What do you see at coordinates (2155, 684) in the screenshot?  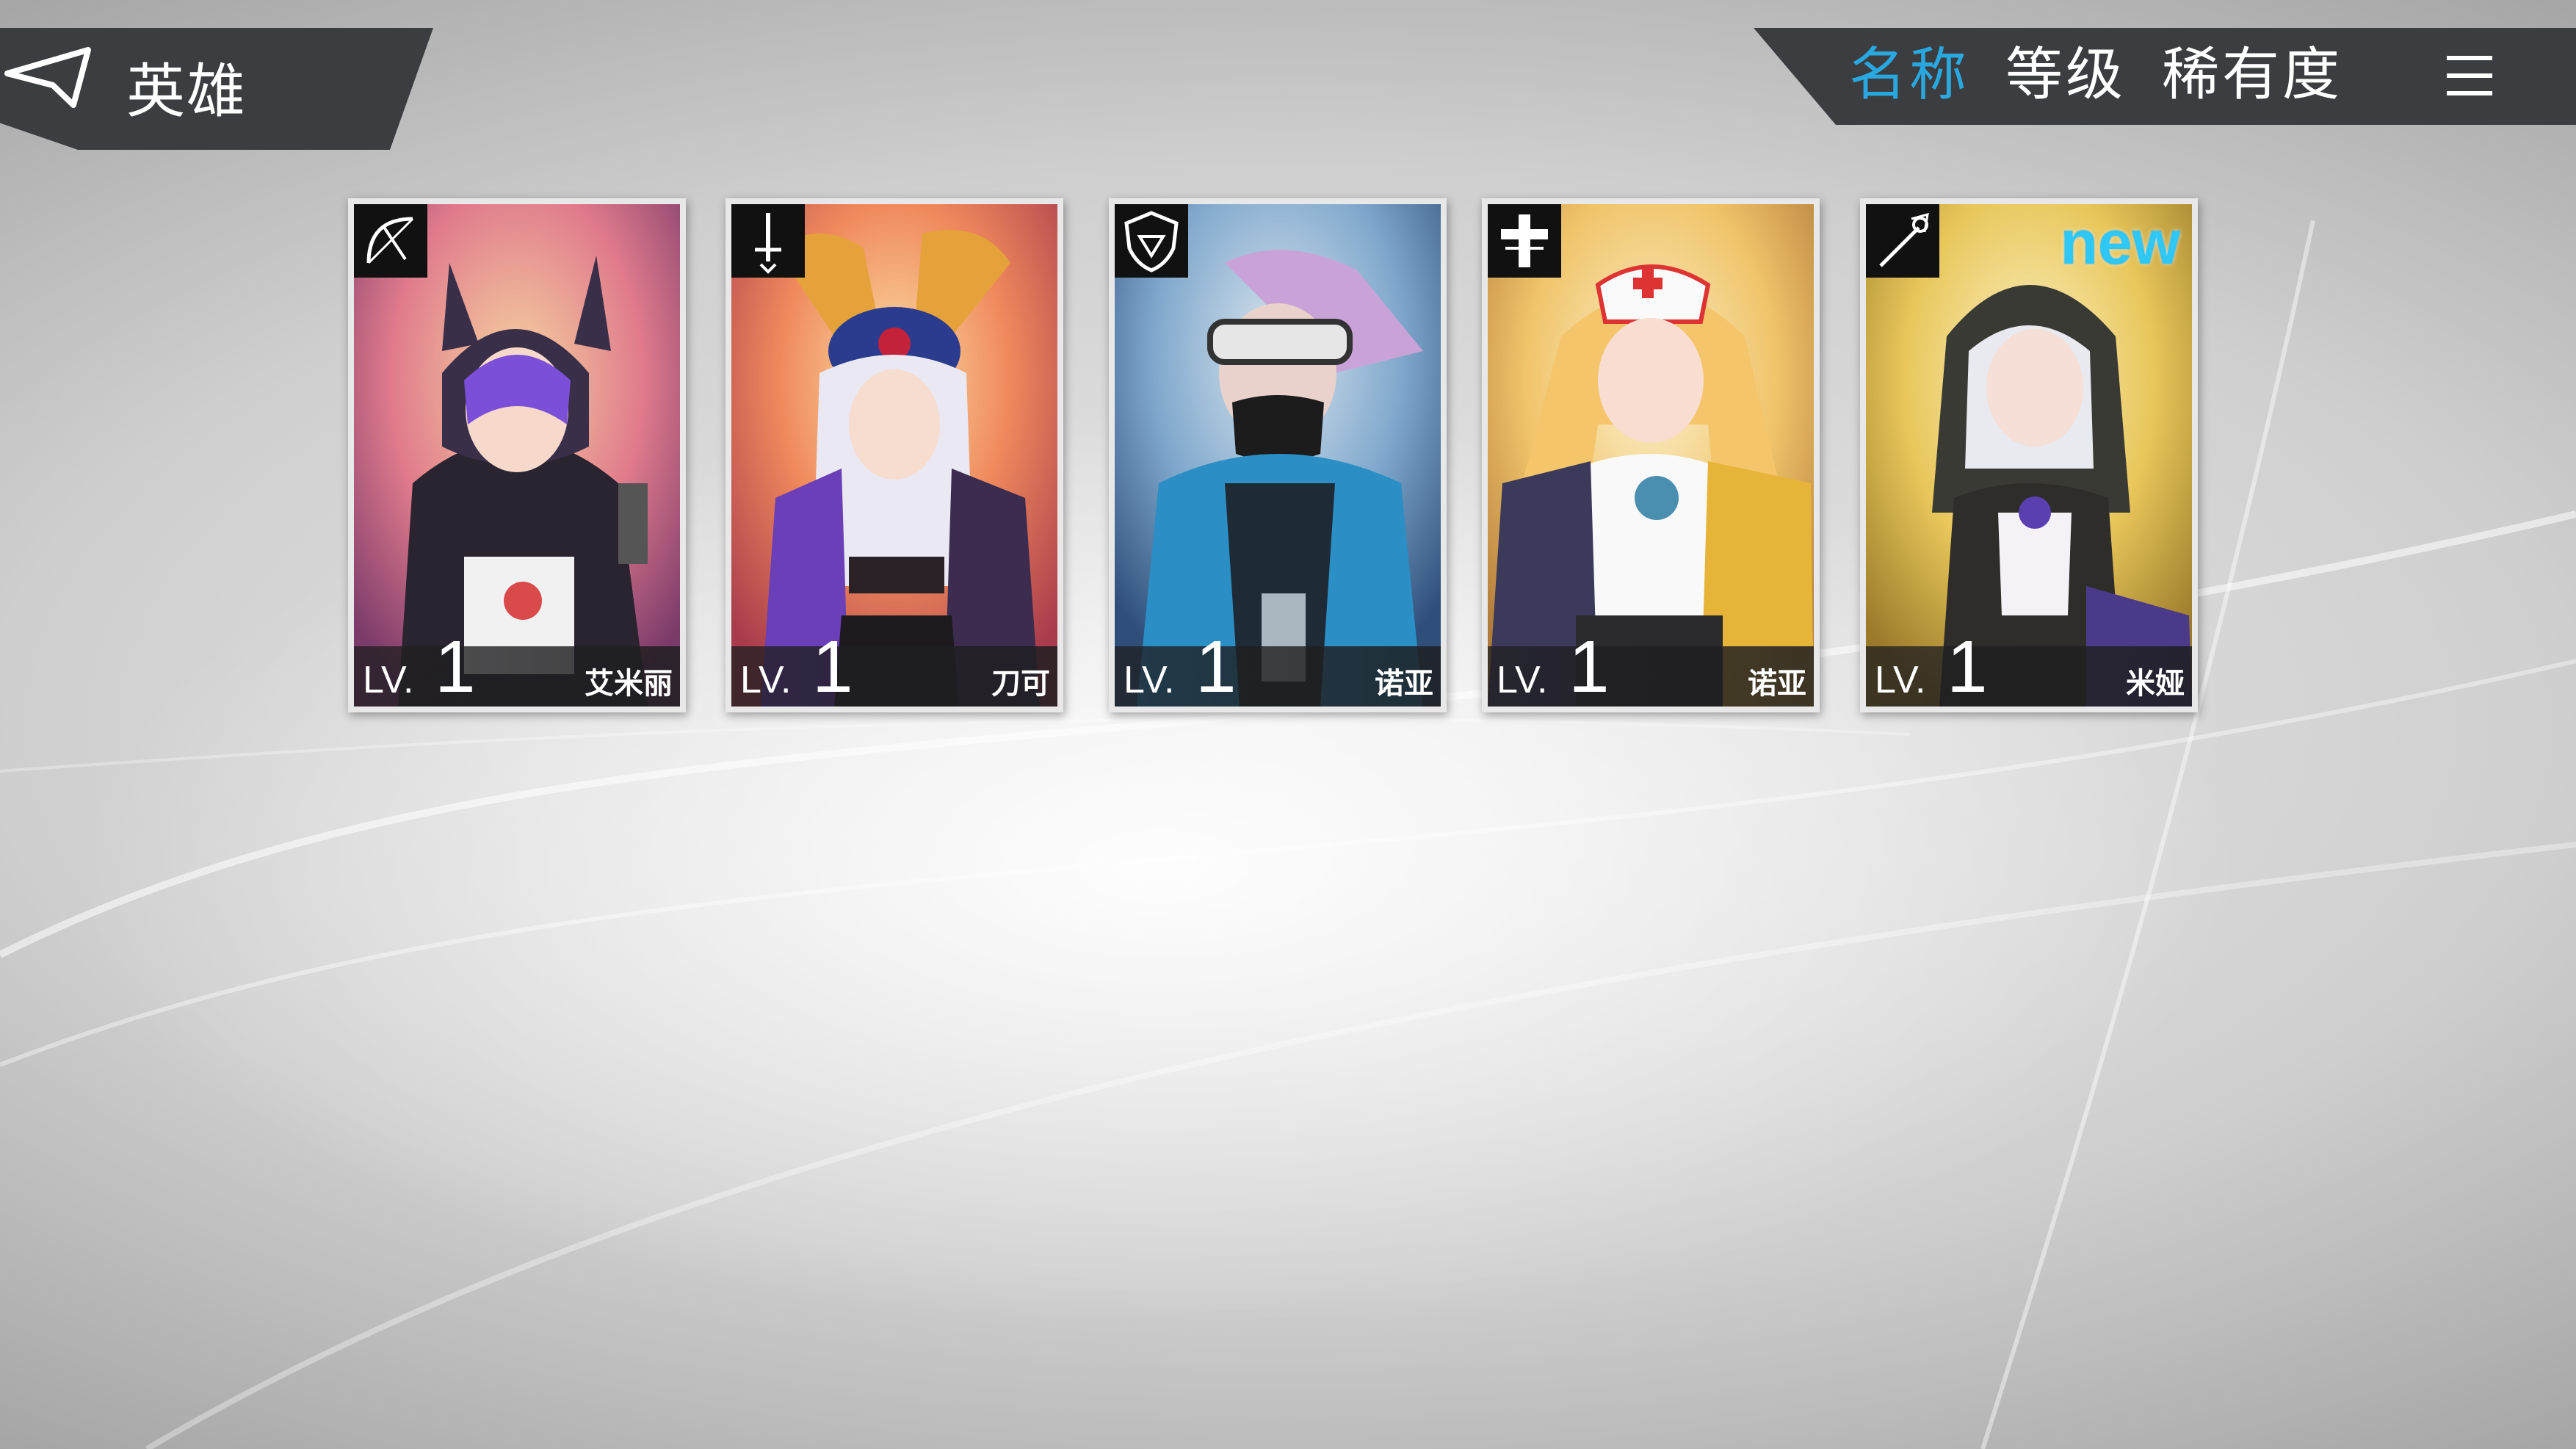 I see `hero-name: 米娅` at bounding box center [2155, 684].